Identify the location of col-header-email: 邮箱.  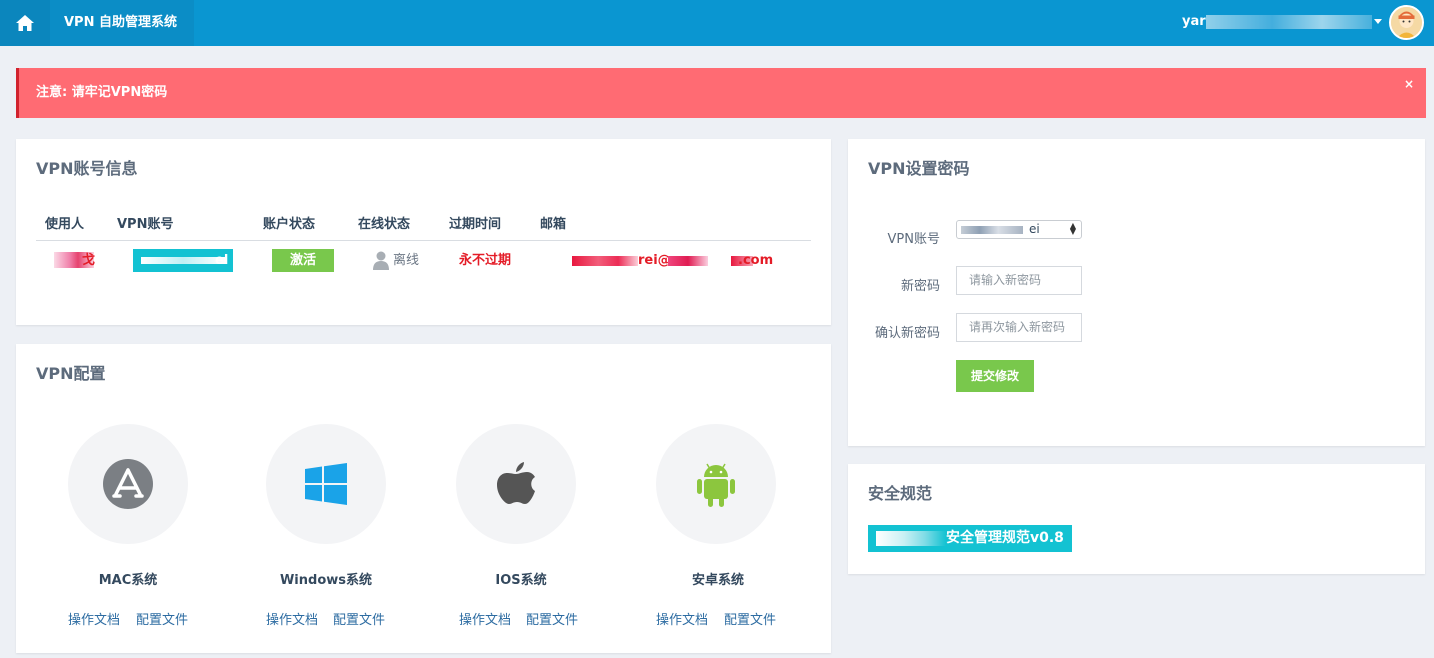
(553, 224).